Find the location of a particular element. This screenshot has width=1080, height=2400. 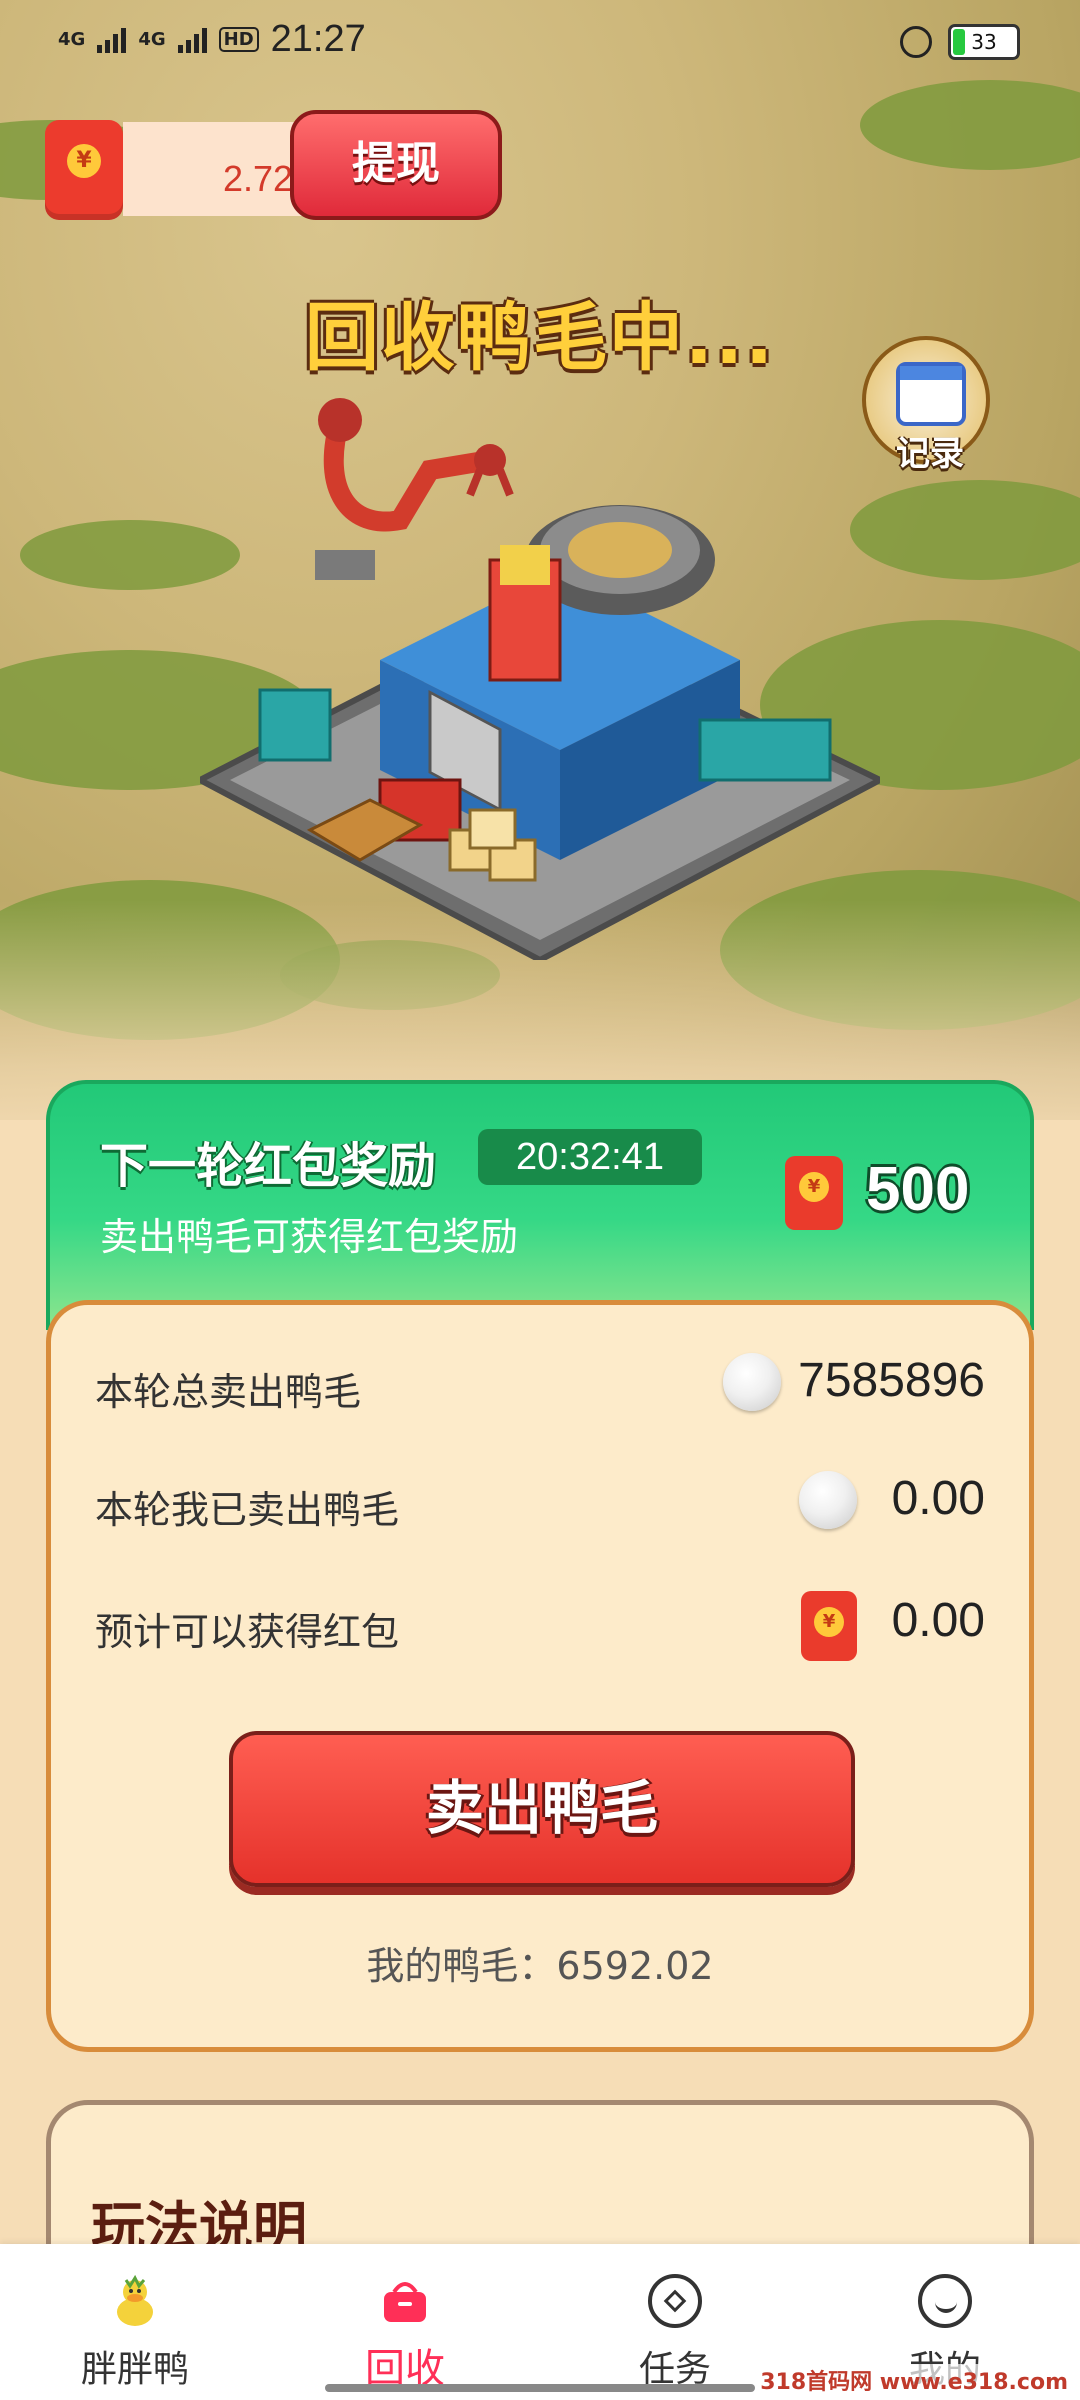

record-button: 记录 is located at coordinates (926, 405).